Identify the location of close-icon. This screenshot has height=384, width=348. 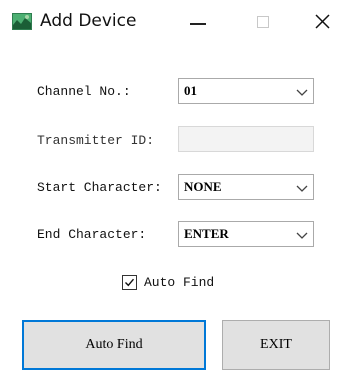
(322, 21).